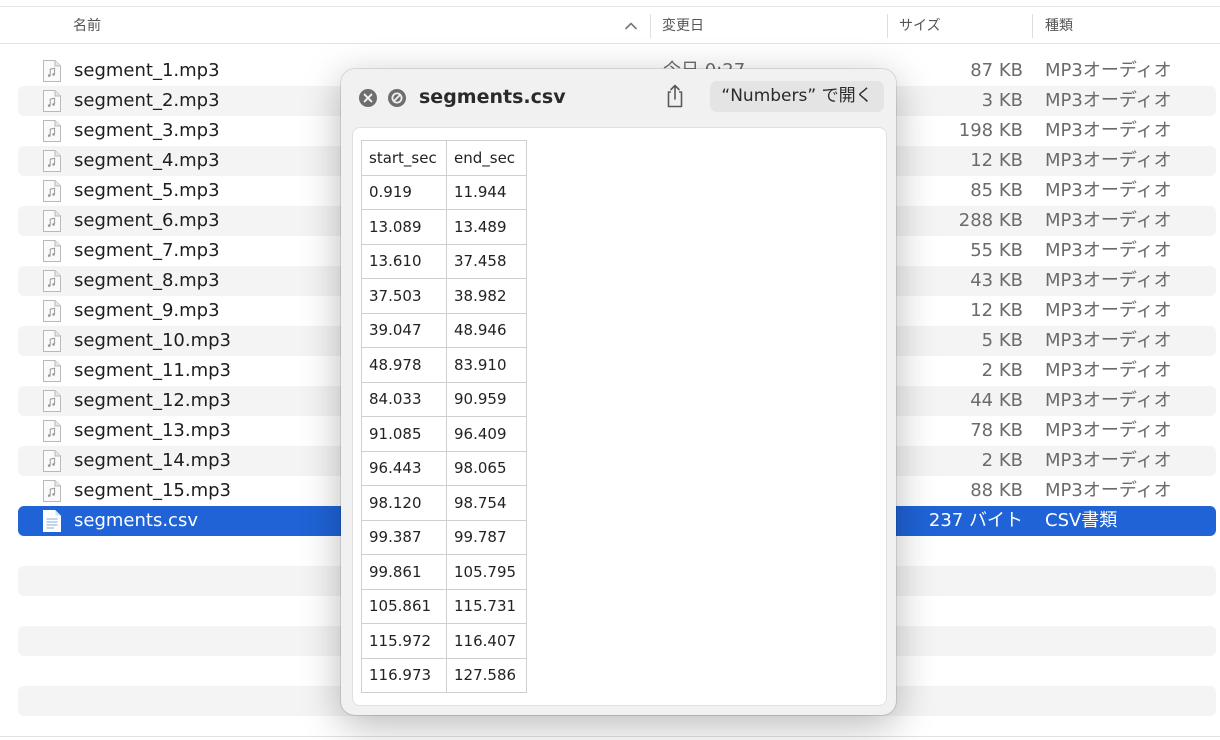  What do you see at coordinates (1002, 100) in the screenshot?
I see `file-size: 3 KB` at bounding box center [1002, 100].